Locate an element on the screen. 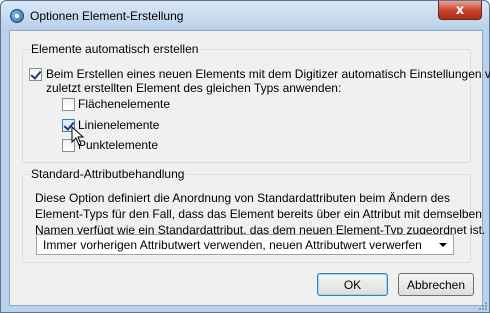  area-elements-checkbox is located at coordinates (68, 104).